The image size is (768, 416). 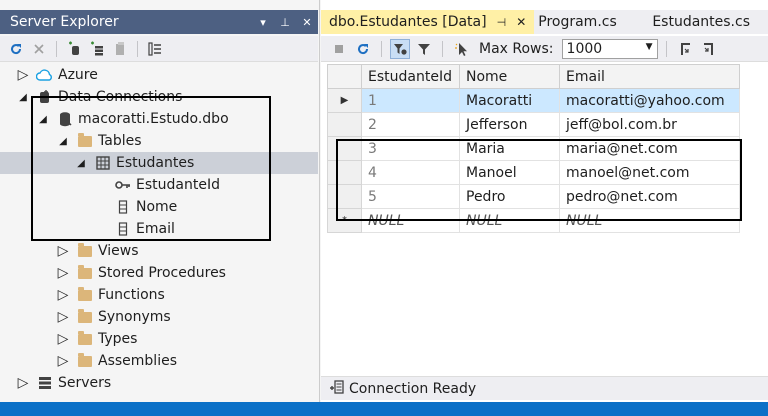 I want to click on sort-filter-icon, so click(x=400, y=48).